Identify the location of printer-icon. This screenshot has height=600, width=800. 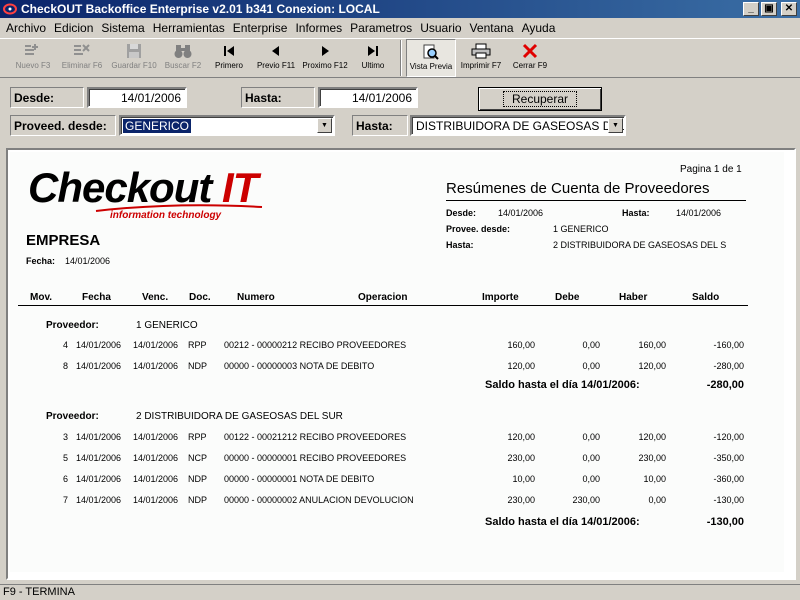
(481, 51).